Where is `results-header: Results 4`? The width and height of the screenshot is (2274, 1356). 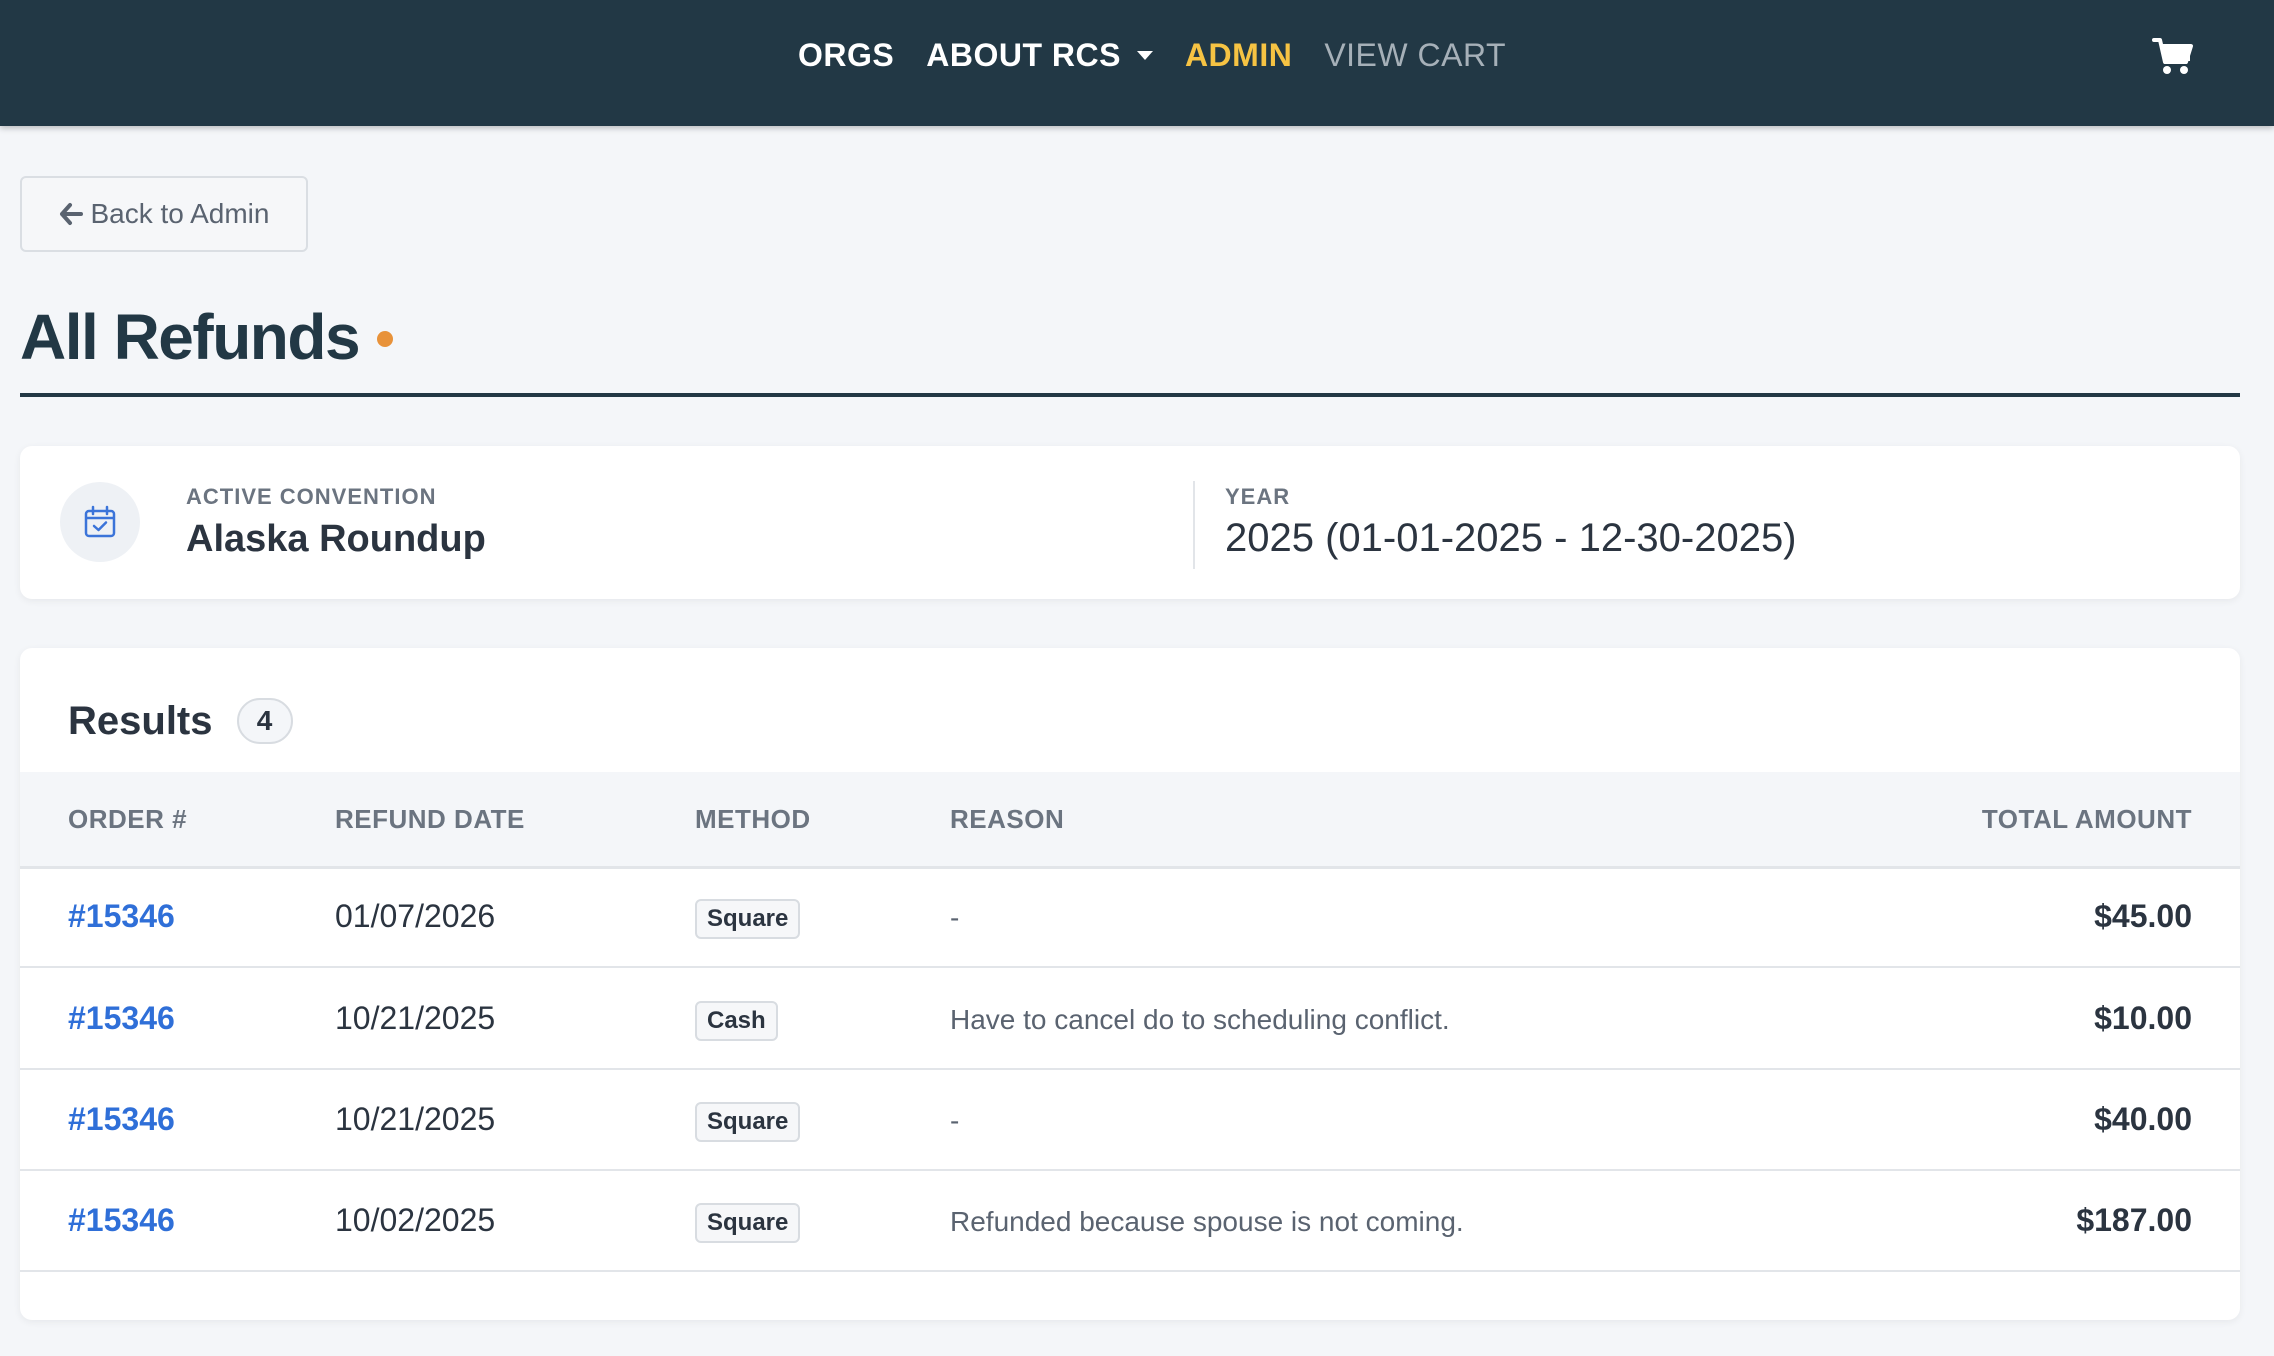 results-header: Results 4 is located at coordinates (180, 721).